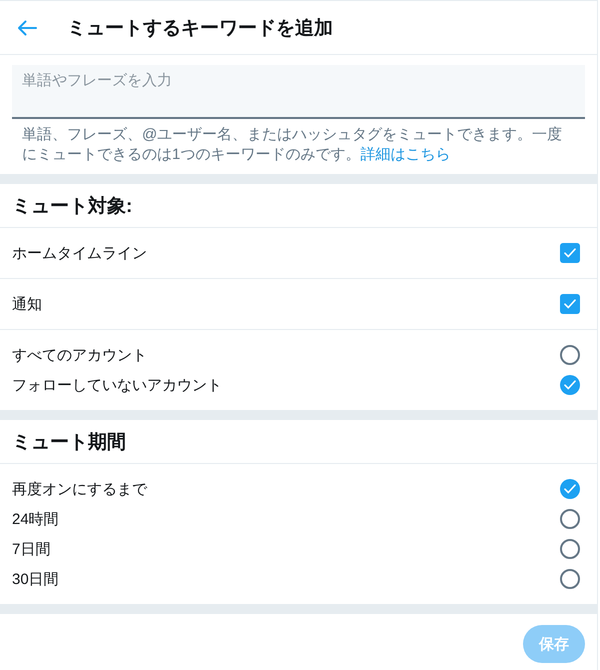 This screenshot has height=670, width=600. I want to click on back-arrow-icon, so click(27, 28).